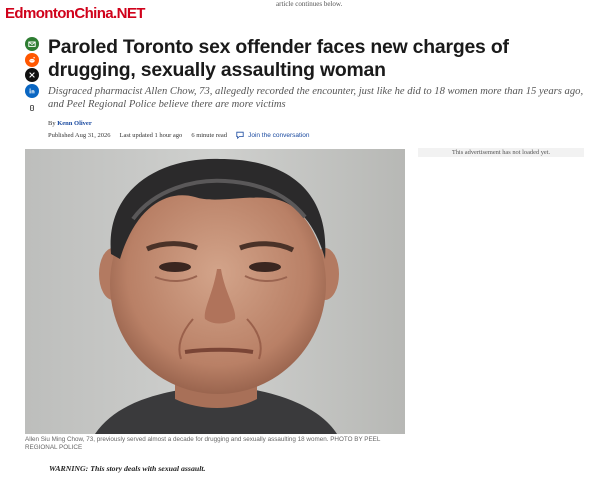 This screenshot has width=594, height=483. I want to click on join-conversation-link: Join the conversation, so click(277, 135).